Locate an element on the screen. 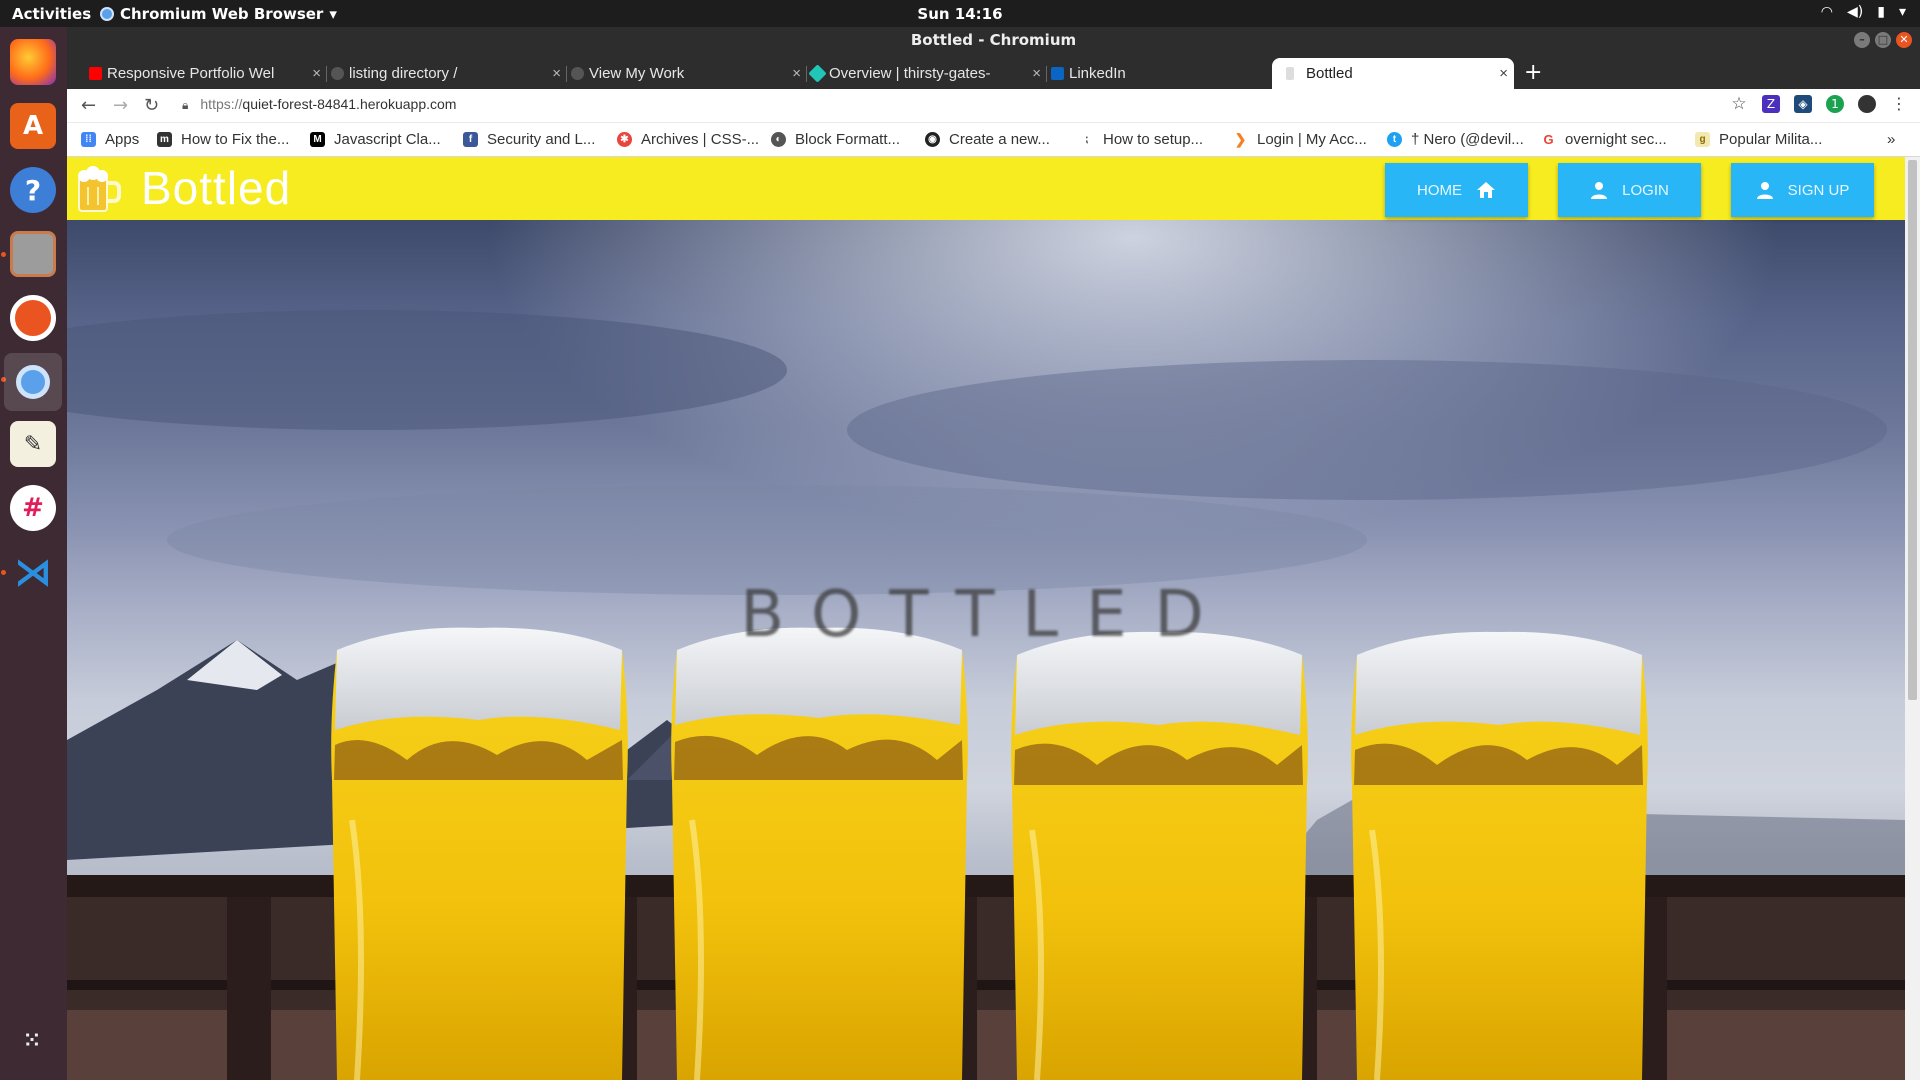 The height and width of the screenshot is (1080, 1920). github-icon: ◉ is located at coordinates (932, 139).